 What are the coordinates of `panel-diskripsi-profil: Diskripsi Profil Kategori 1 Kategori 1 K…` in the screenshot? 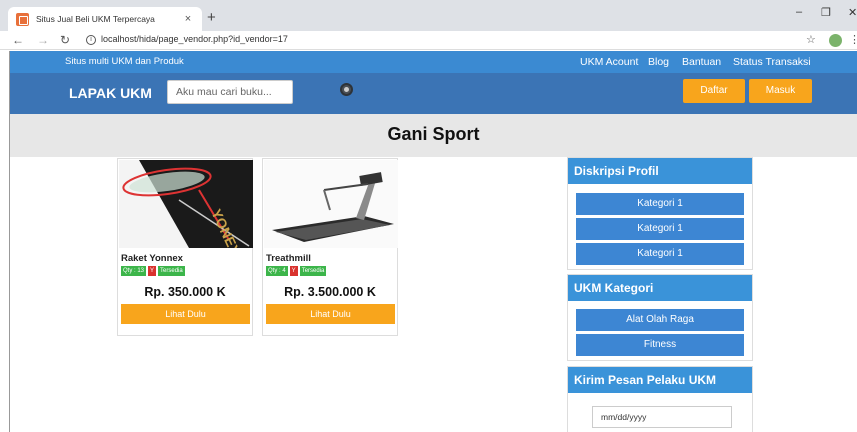 It's located at (660, 213).